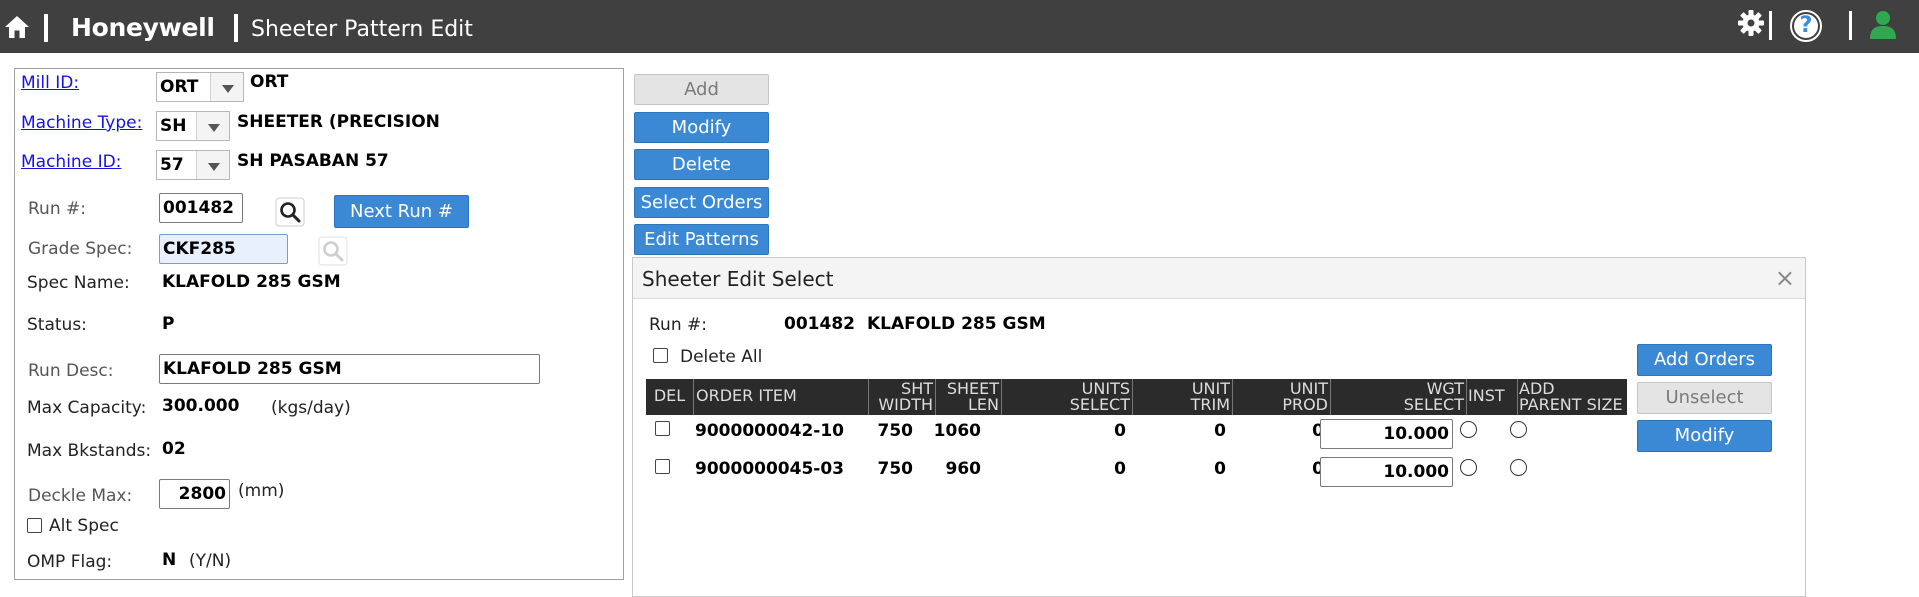 The height and width of the screenshot is (597, 1919). Describe the element at coordinates (362, 29) in the screenshot. I see `page-title: Sheeter Pattern Edit` at that location.